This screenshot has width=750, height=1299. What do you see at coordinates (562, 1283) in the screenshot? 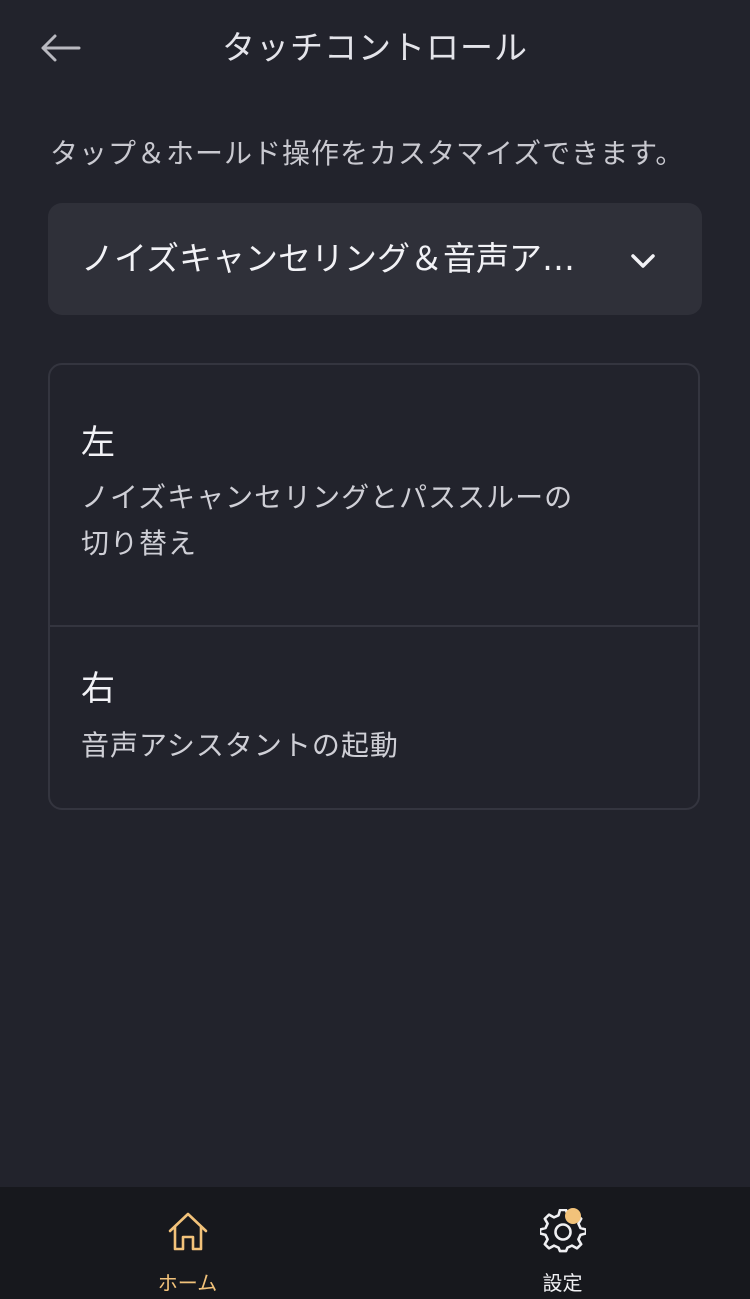
I see `tab-settings-label: 設定` at bounding box center [562, 1283].